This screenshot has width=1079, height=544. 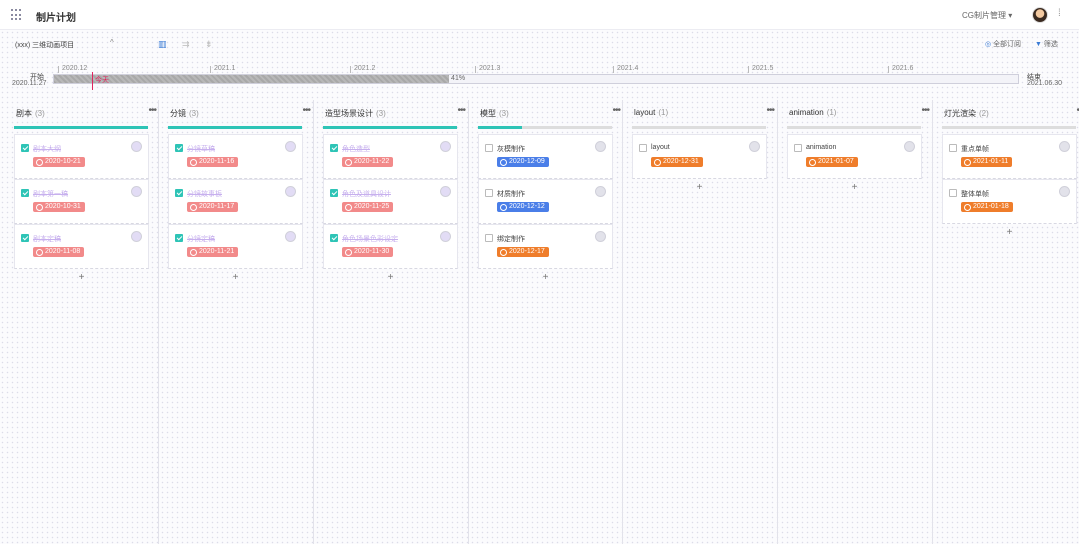 I want to click on task-card: layout 2020-12-31, so click(x=699, y=156).